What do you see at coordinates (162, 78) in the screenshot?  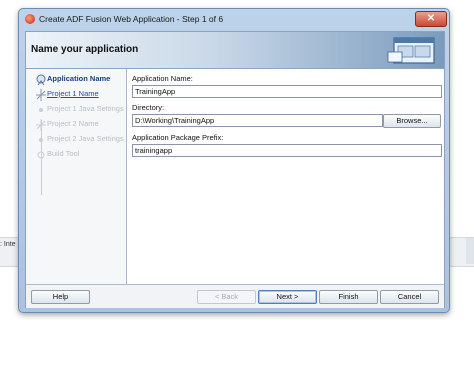 I see `app-name-label: Application Name:` at bounding box center [162, 78].